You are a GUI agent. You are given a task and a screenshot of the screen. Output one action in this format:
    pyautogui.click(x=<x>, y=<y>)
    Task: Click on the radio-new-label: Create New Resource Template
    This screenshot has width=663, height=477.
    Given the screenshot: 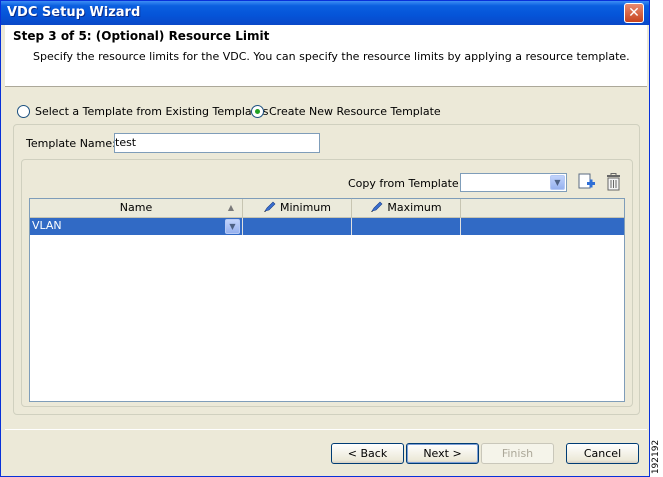 What is the action you would take?
    pyautogui.click(x=355, y=111)
    